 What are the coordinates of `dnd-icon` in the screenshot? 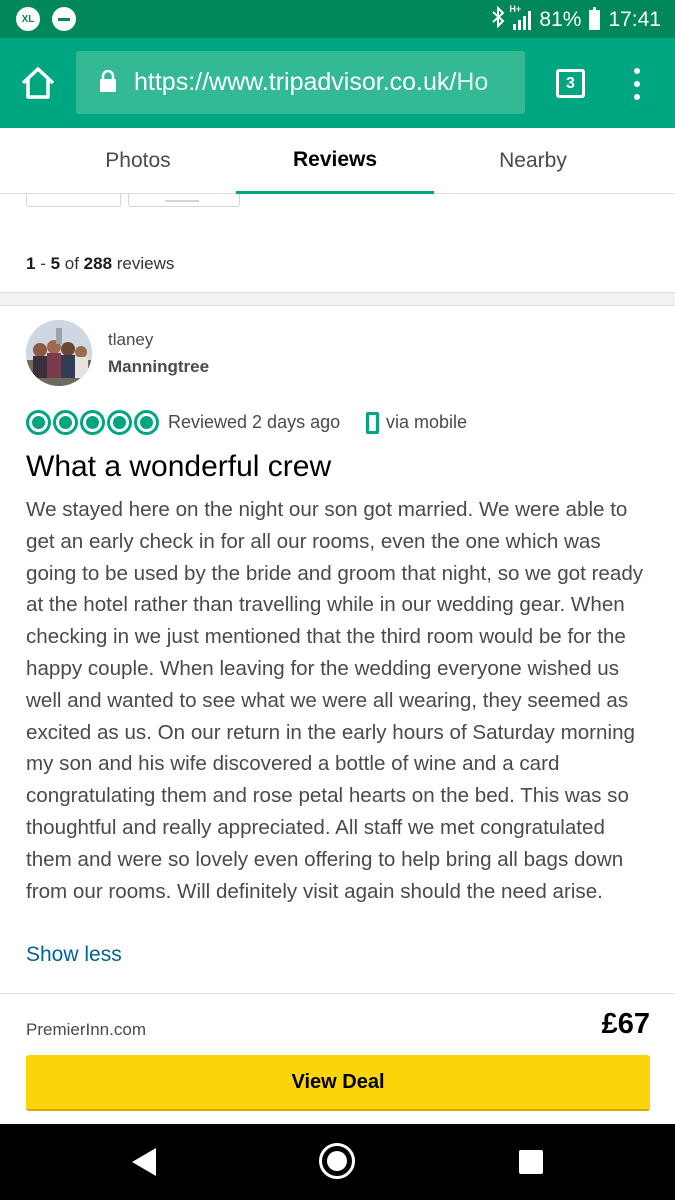 It's located at (64, 19).